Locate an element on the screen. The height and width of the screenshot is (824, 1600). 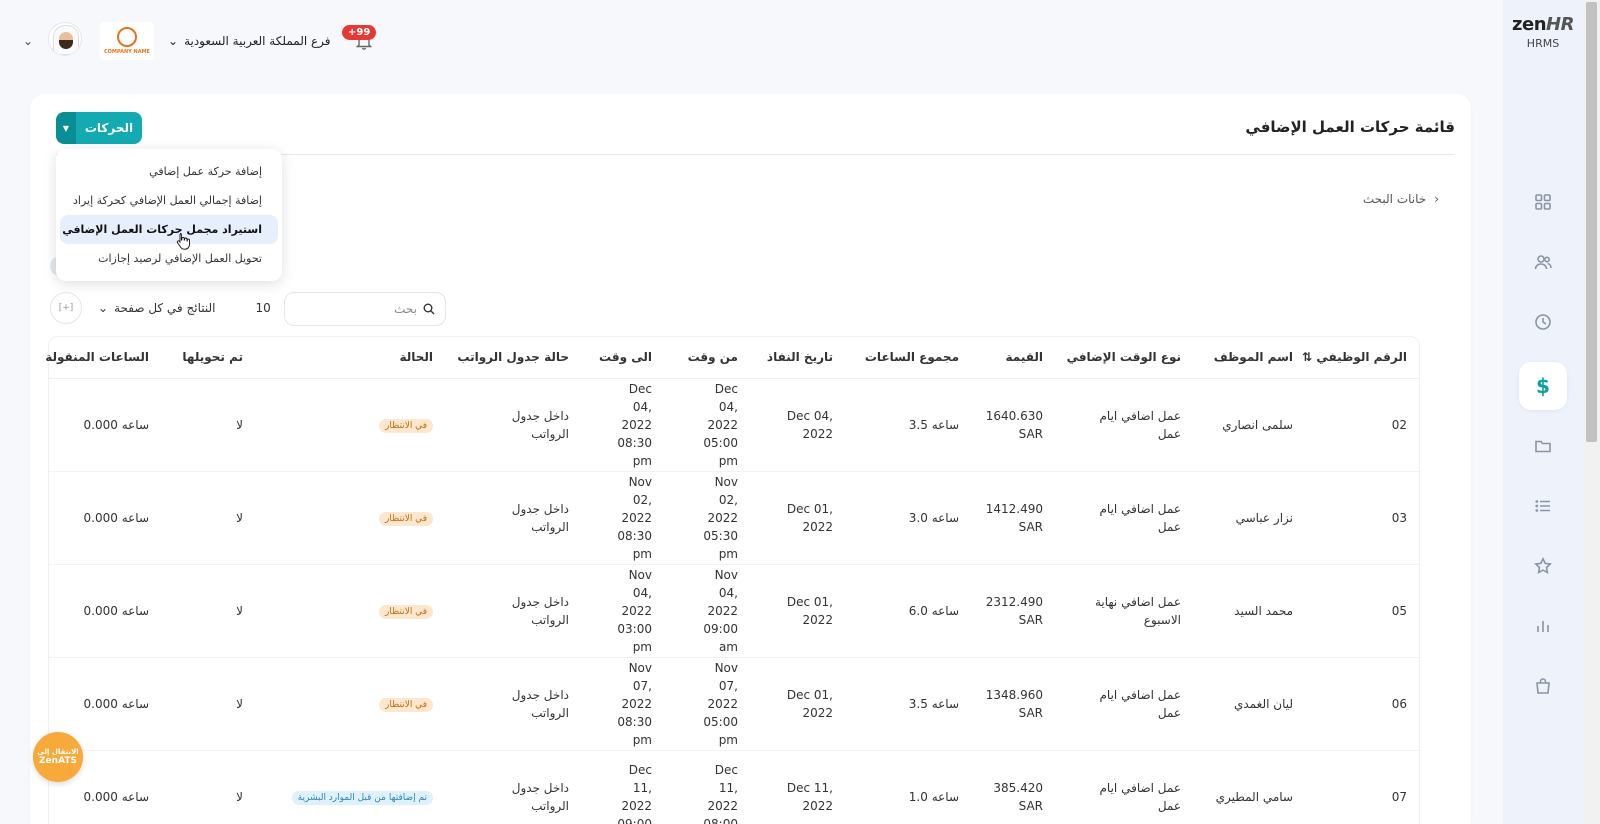
cell-total-hours: 6.0 ساعه is located at coordinates (933, 611).